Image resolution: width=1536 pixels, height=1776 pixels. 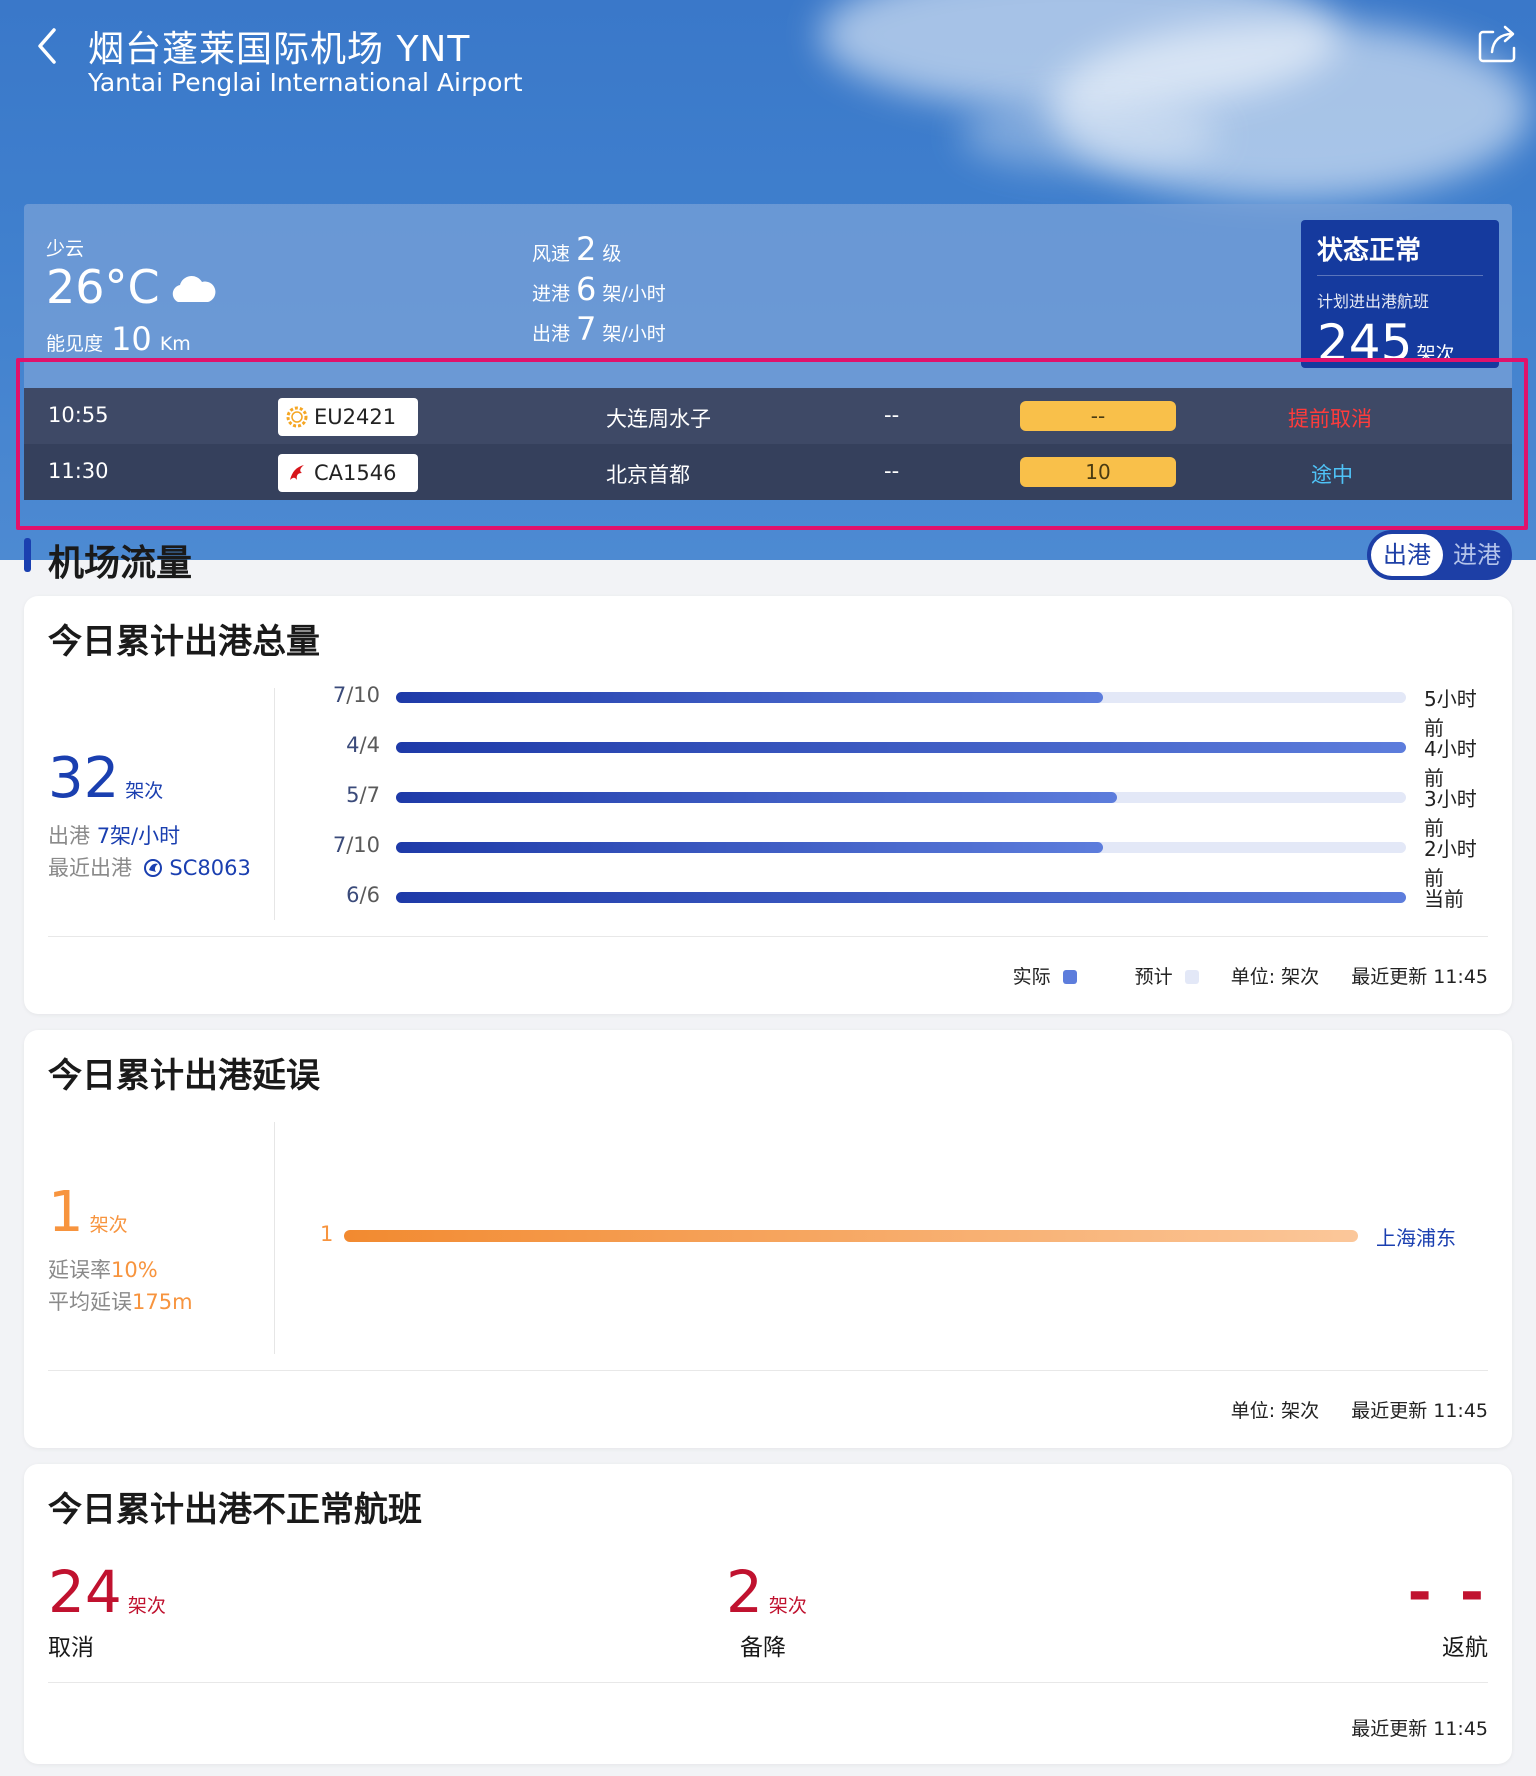 I want to click on diverted-value: 2, so click(x=744, y=1592).